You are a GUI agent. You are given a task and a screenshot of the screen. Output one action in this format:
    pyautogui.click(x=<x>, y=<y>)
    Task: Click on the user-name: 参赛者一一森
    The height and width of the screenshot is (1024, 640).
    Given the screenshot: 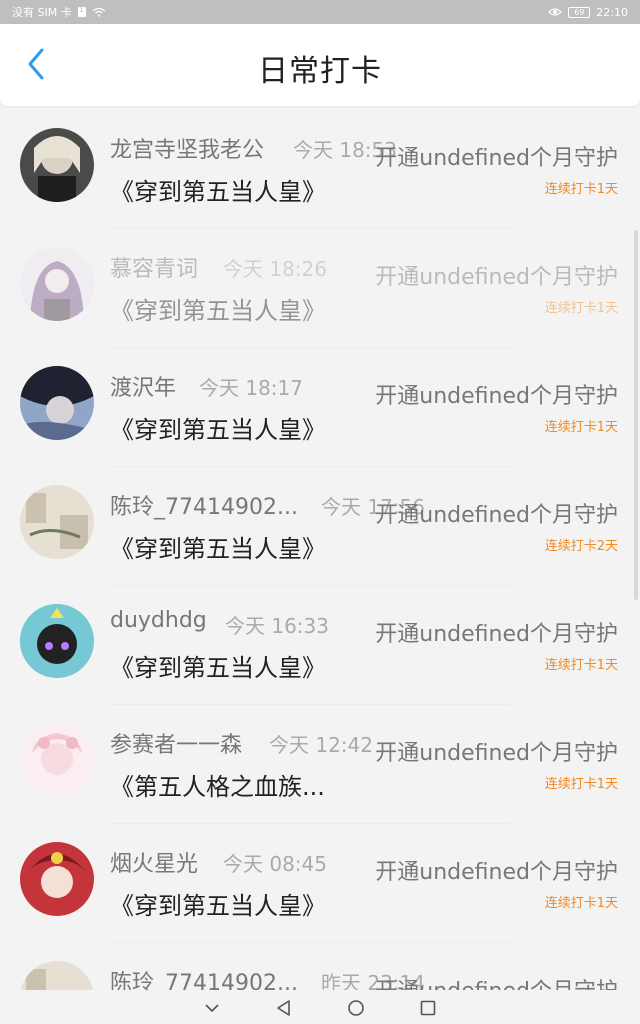 What is the action you would take?
    pyautogui.click(x=176, y=743)
    